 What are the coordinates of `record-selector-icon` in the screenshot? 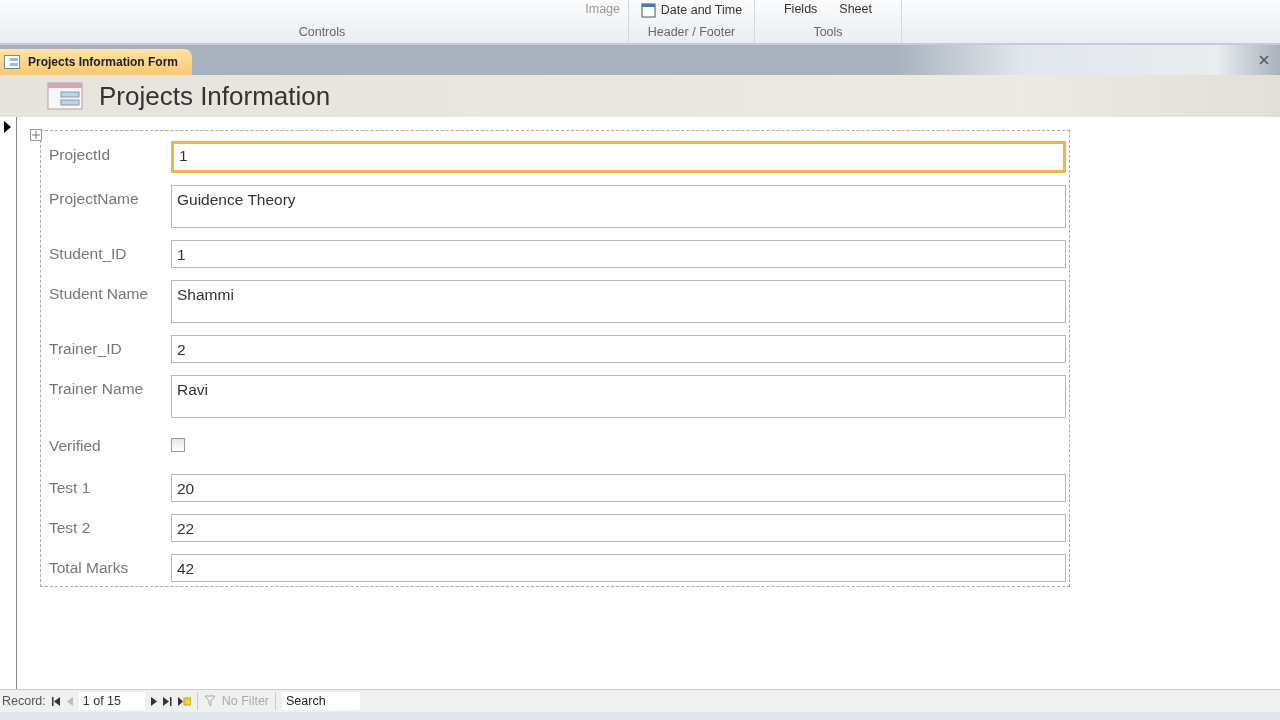 It's located at (7, 127).